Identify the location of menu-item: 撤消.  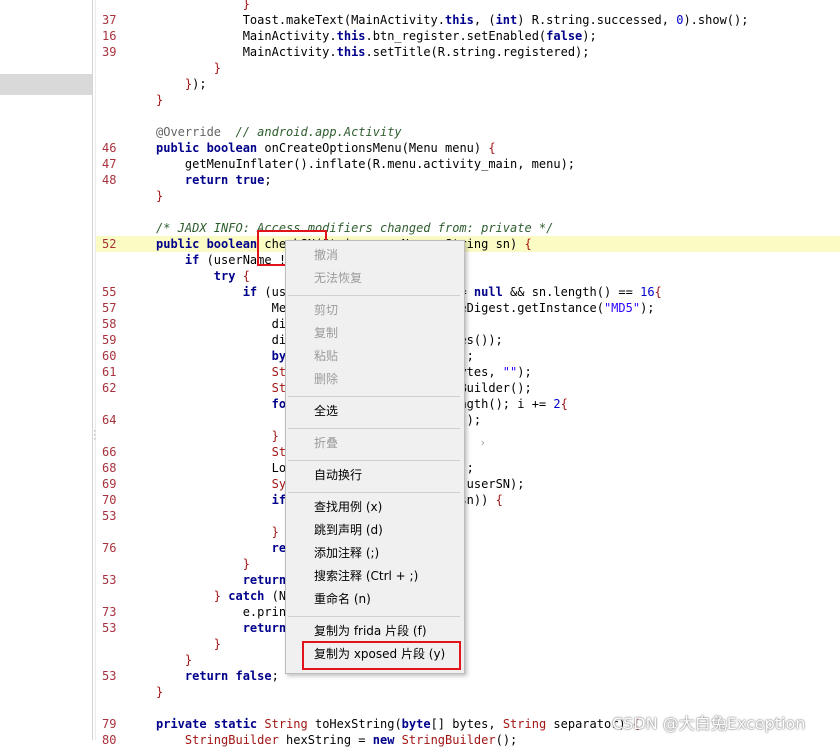
(386, 255).